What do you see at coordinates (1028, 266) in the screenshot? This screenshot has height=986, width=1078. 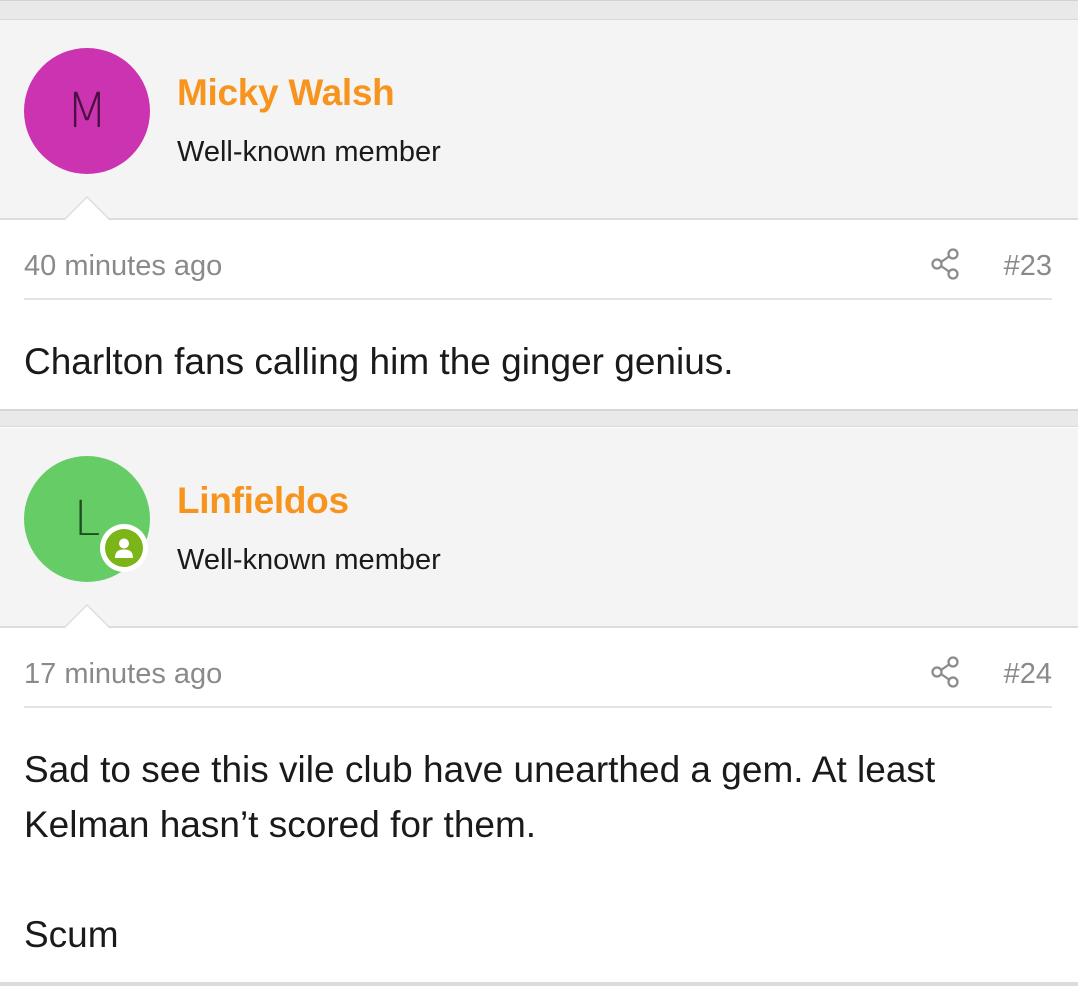 I see `post-number-link: #23` at bounding box center [1028, 266].